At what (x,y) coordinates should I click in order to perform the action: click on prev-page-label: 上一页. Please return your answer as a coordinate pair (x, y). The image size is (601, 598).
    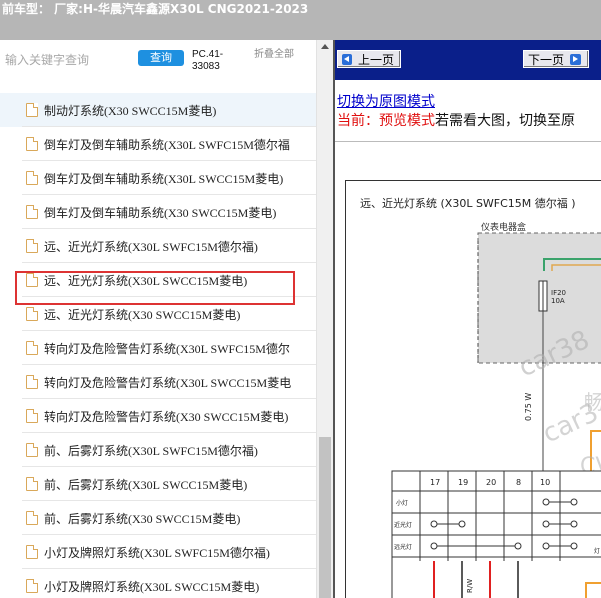
    Looking at the image, I should click on (375, 59).